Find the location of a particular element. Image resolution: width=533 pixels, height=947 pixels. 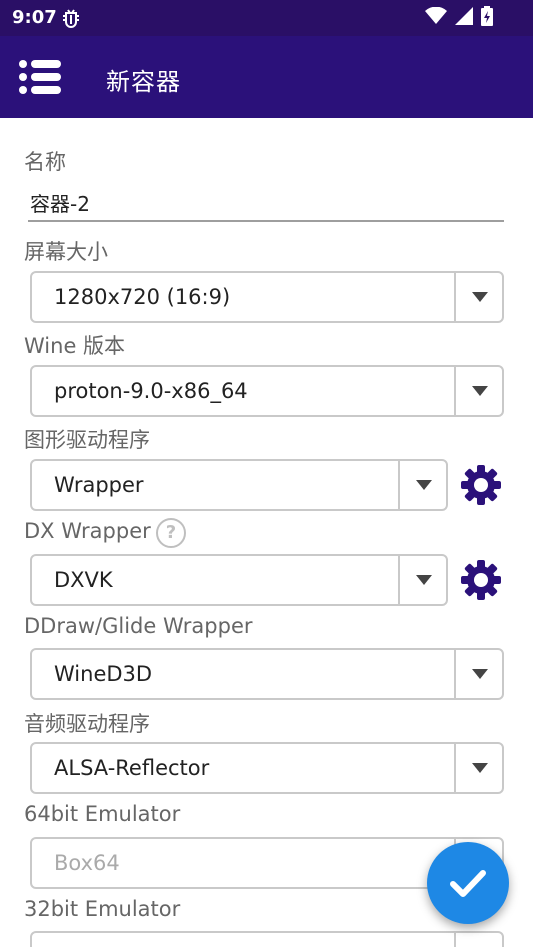

bug-icon is located at coordinates (71, 19).